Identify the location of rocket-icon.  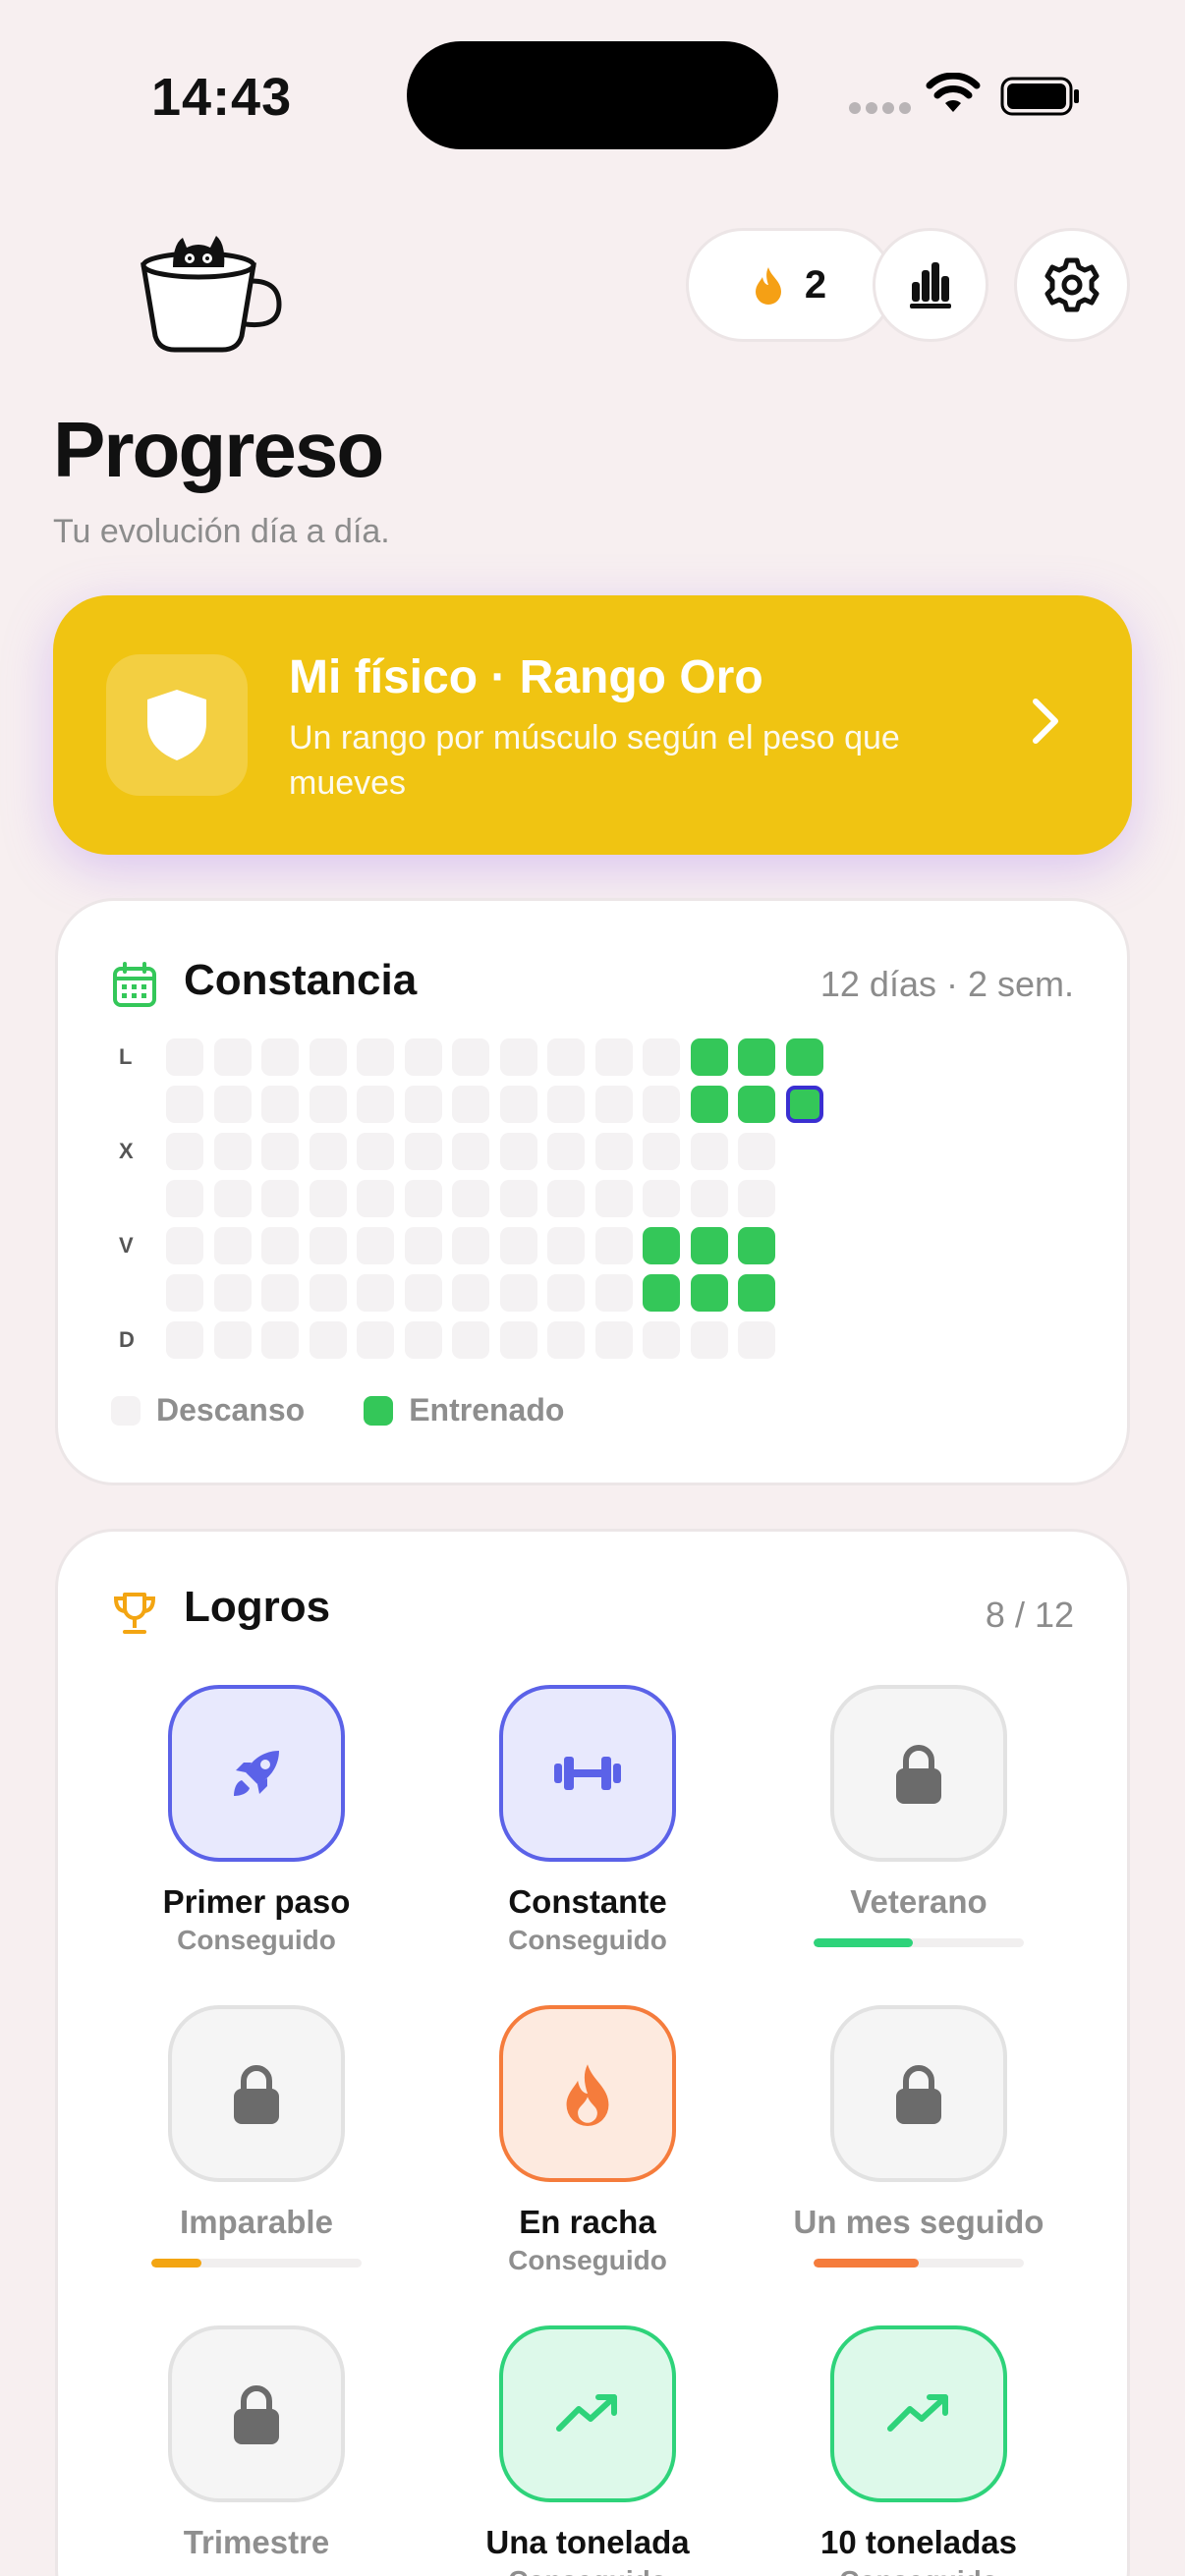
(256, 1773).